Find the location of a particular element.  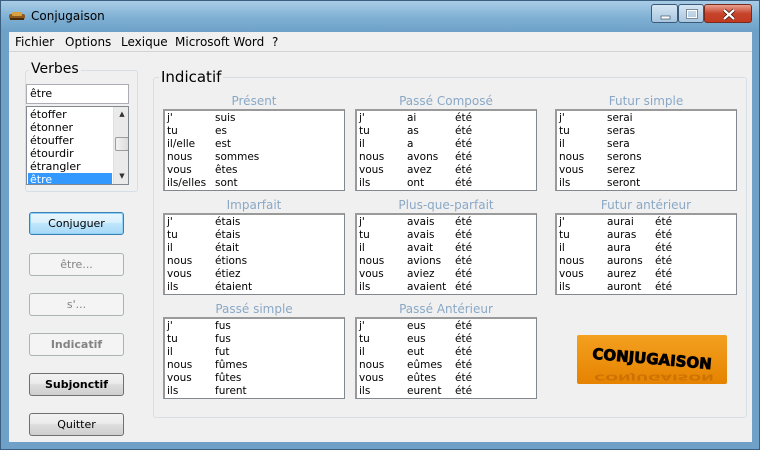

verb-form: est is located at coordinates (223, 144).